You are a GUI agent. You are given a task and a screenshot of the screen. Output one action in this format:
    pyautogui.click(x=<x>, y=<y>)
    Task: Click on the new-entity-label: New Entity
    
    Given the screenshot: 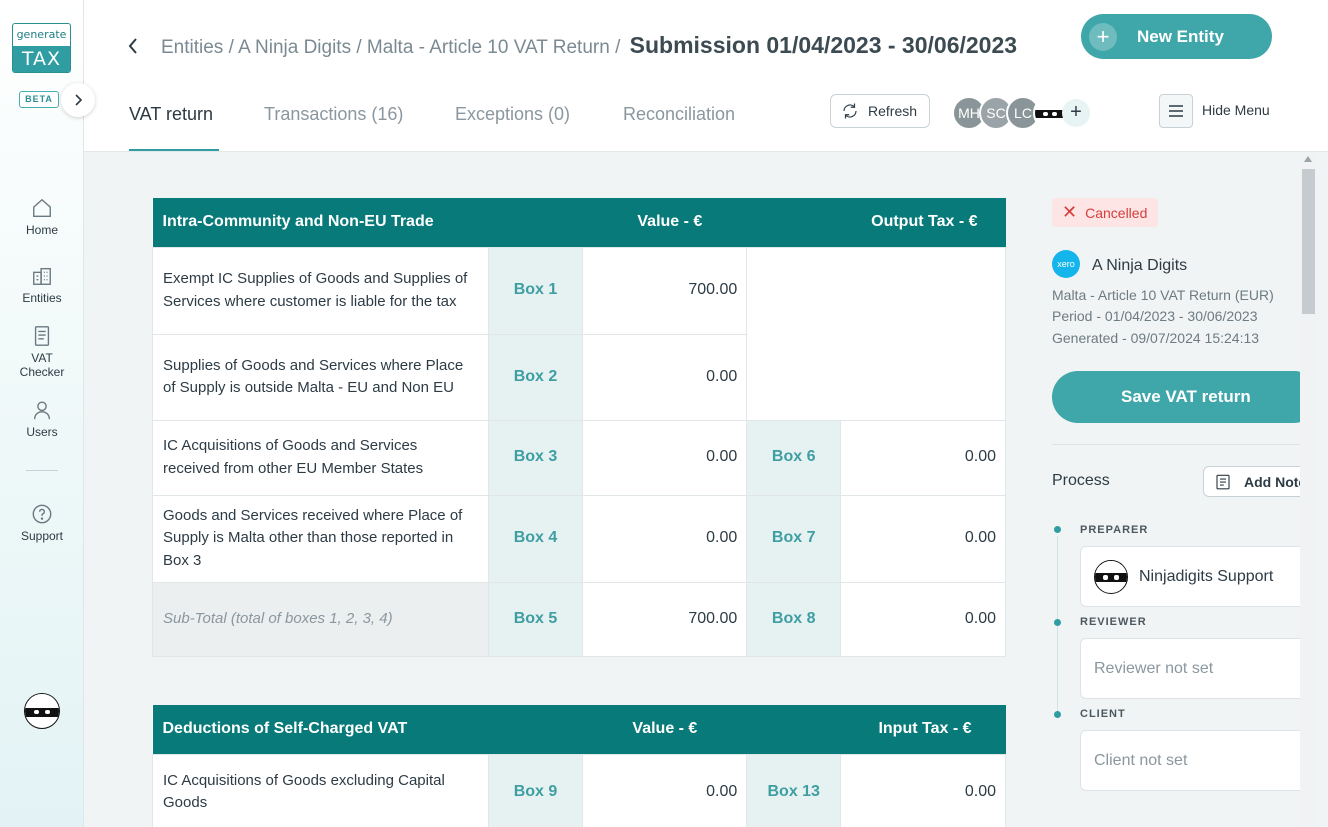 What is the action you would take?
    pyautogui.click(x=1180, y=36)
    